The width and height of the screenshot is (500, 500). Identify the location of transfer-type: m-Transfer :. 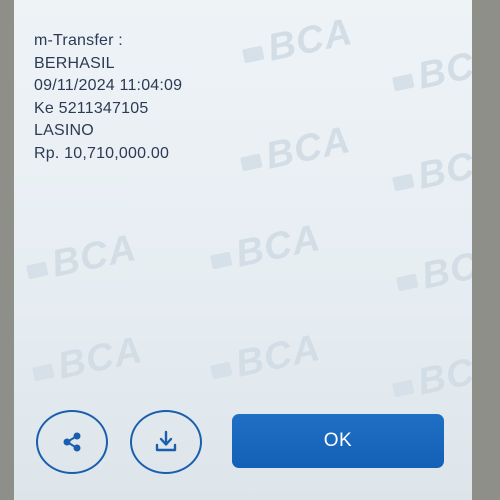
(78, 40).